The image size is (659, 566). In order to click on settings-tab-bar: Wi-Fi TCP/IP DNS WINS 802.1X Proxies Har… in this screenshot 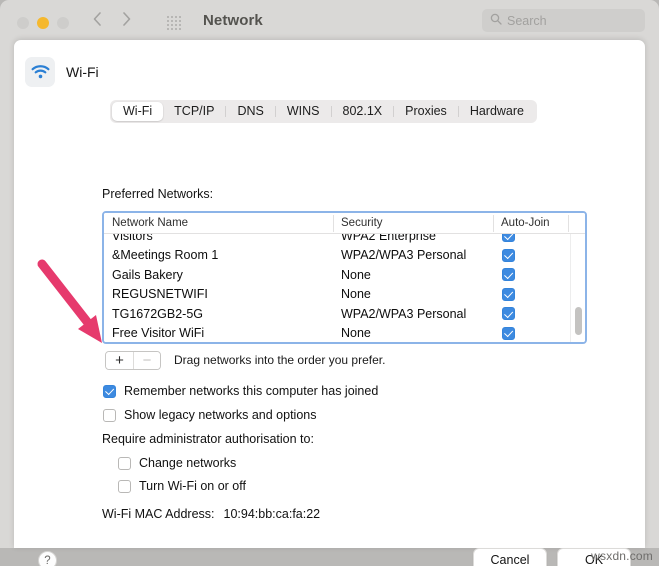, I will do `click(323, 111)`.